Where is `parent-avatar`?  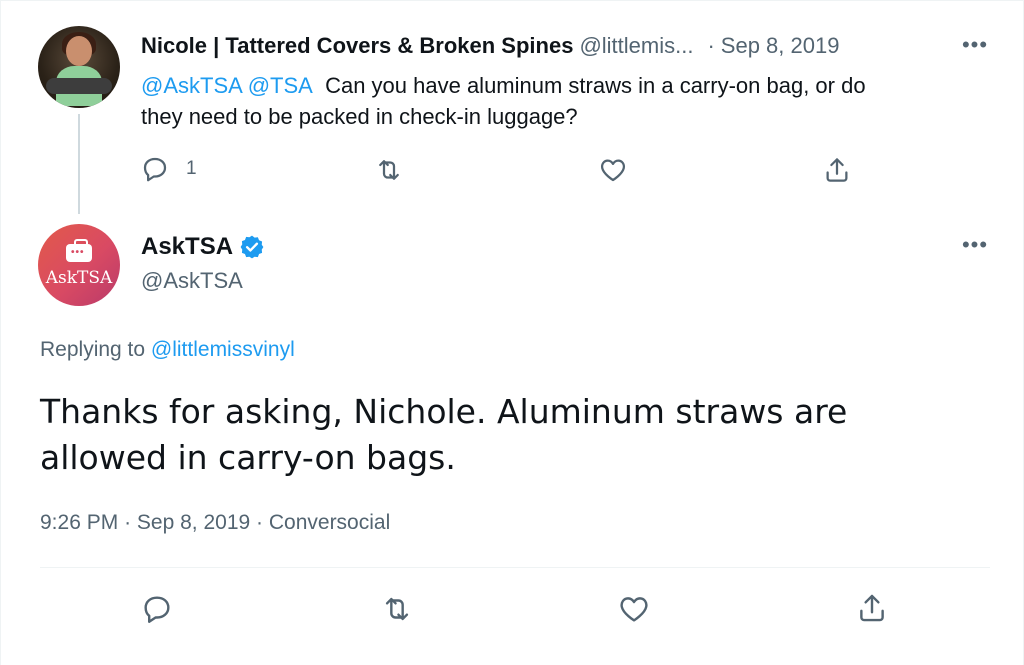 parent-avatar is located at coordinates (79, 67).